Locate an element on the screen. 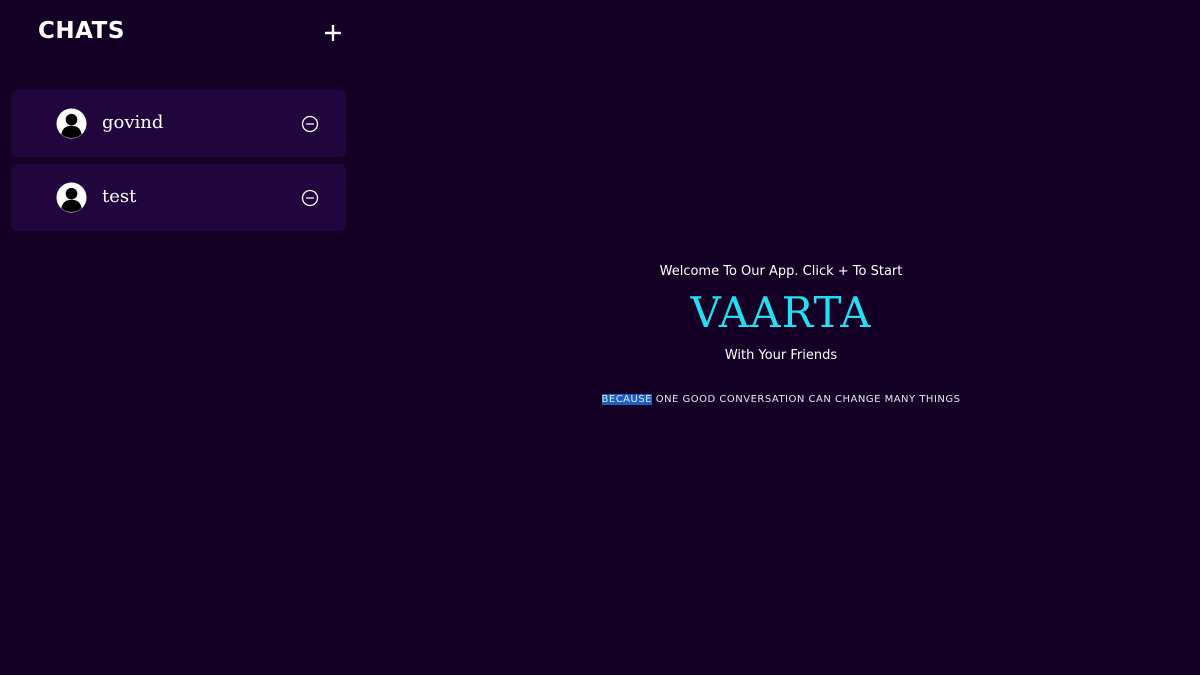  welcome-subtext: With Your Friends is located at coordinates (781, 355).